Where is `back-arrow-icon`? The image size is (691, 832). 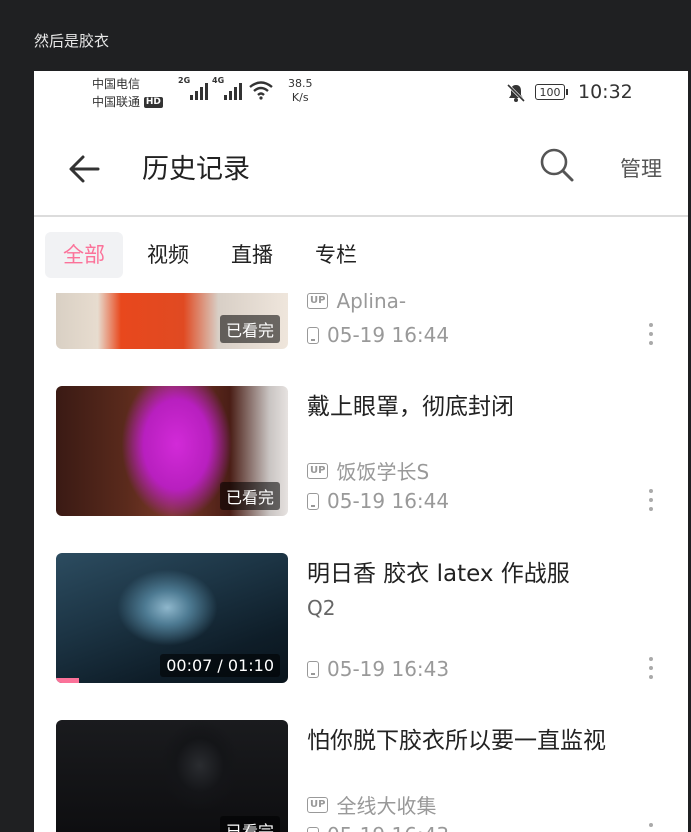
back-arrow-icon is located at coordinates (84, 169).